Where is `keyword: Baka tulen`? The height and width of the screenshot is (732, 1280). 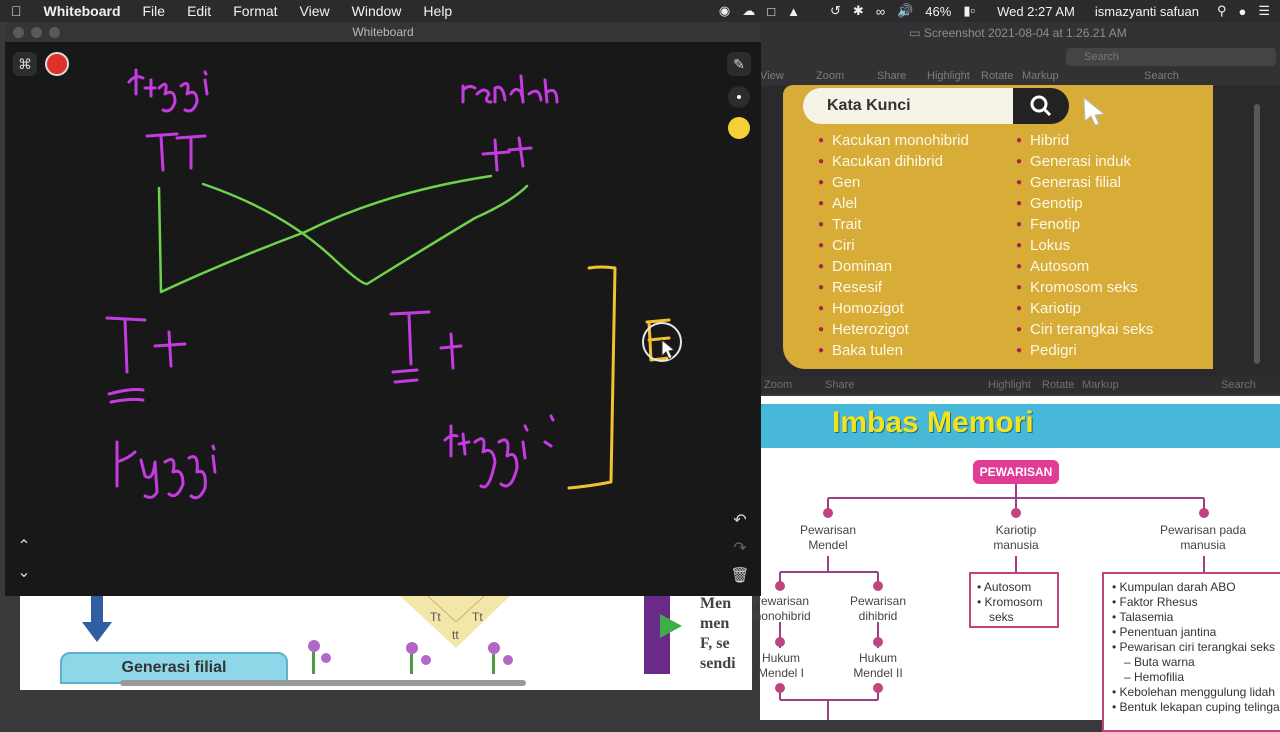
keyword: Baka tulen is located at coordinates (860, 350).